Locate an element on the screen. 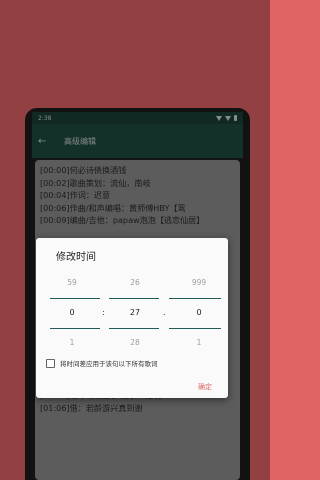 Image resolution: width=320 pixels, height=480 pixels. dialog-title: 修改时间 is located at coordinates (76, 257).